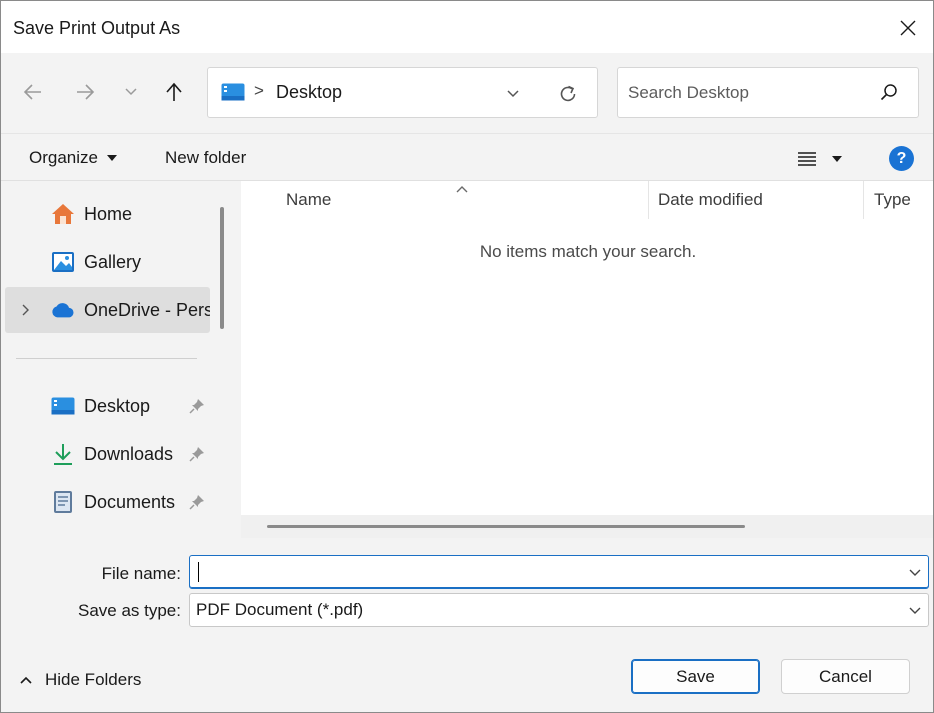  I want to click on gallery-icon, so click(63, 262).